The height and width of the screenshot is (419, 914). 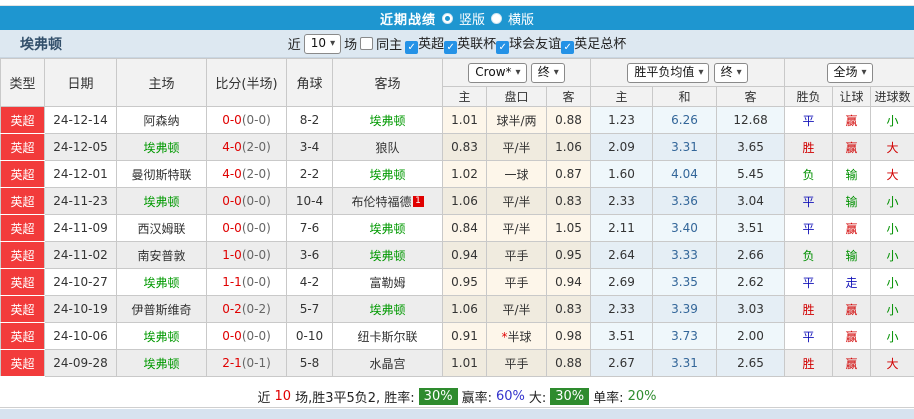 I want to click on cell-let-ball: 输, so click(x=852, y=255).